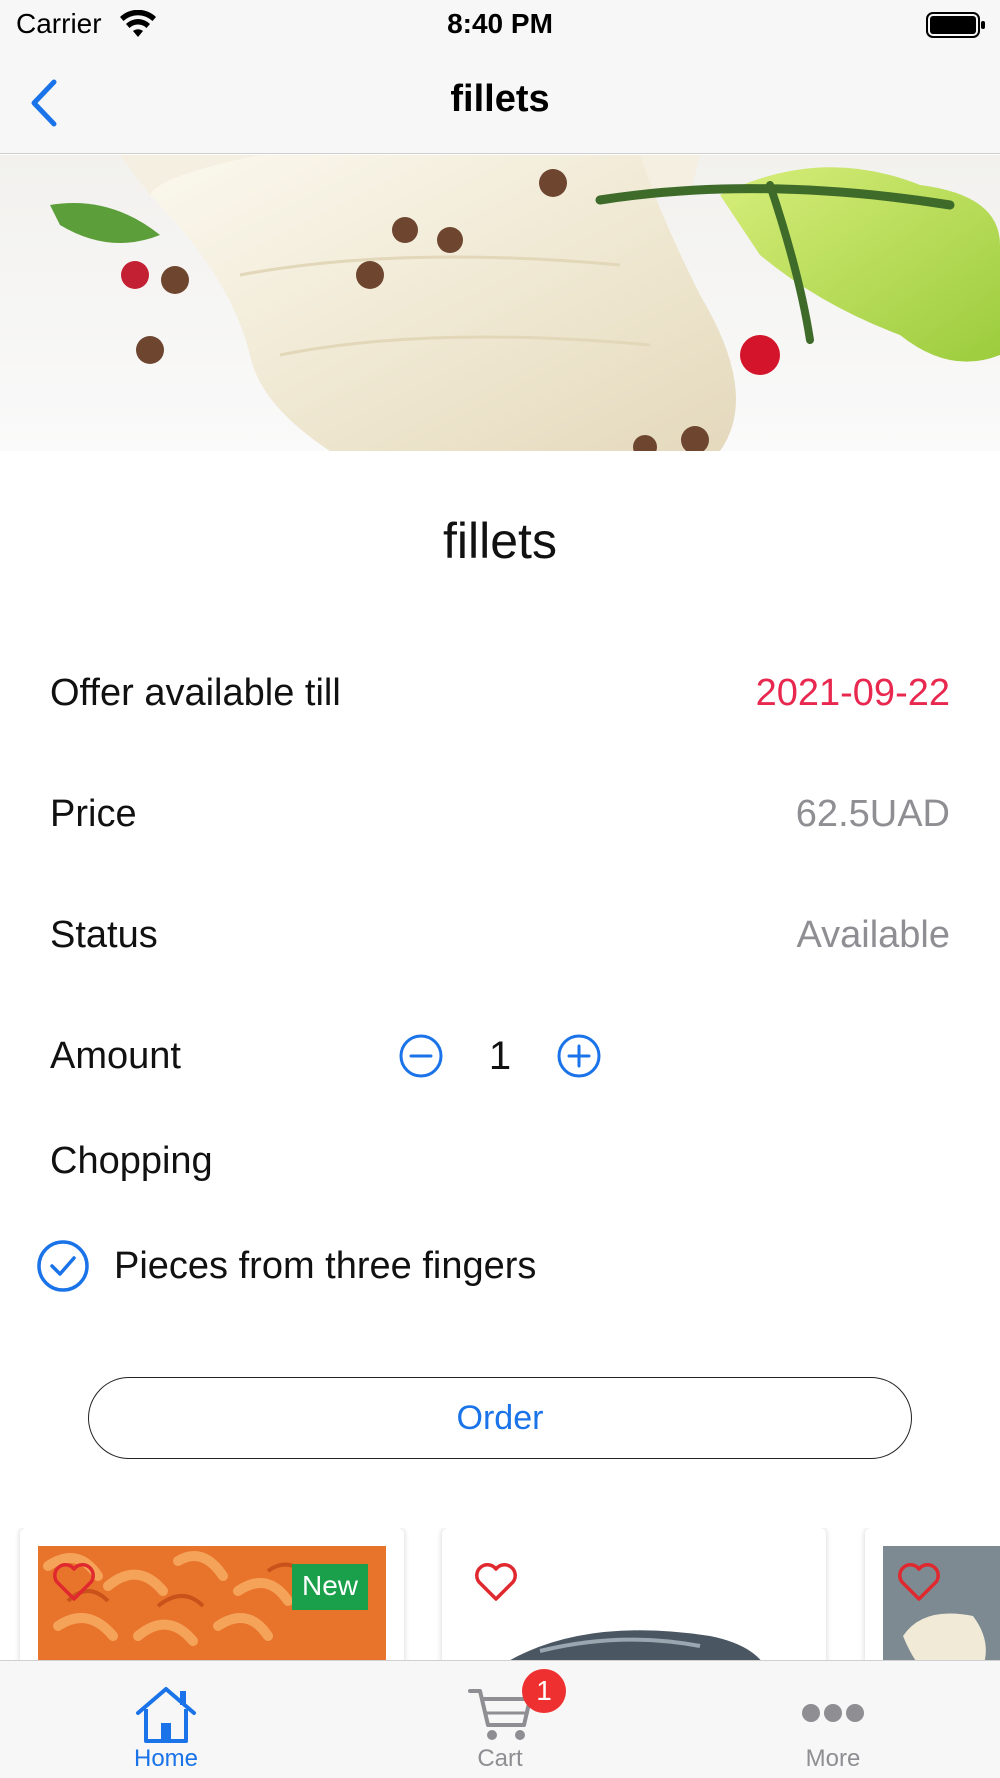 This screenshot has width=1000, height=1778. I want to click on status-value: Available, so click(873, 934).